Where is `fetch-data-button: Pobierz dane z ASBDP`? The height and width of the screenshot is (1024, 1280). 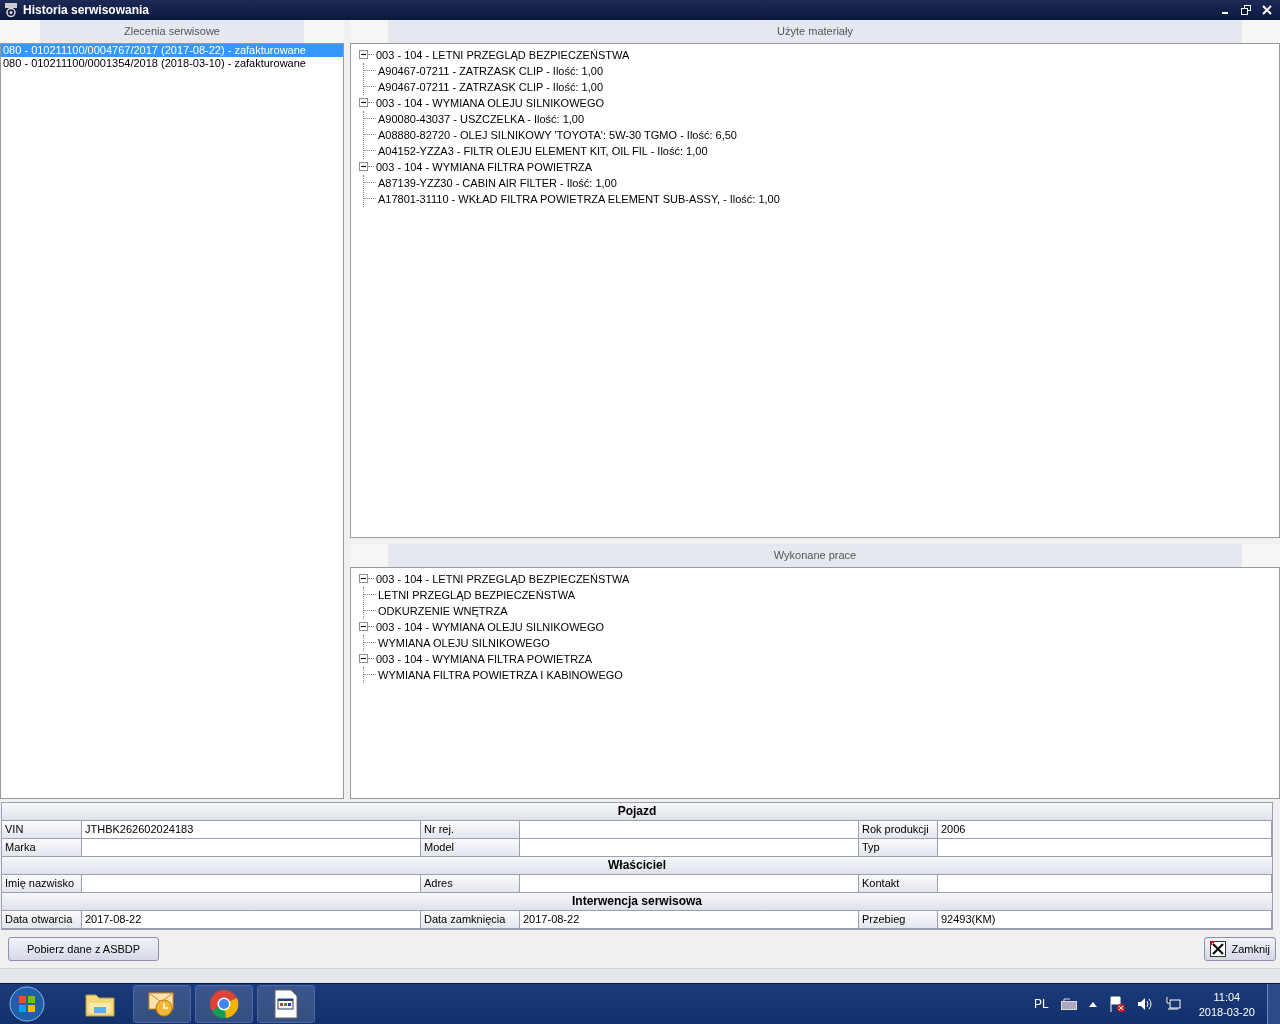
fetch-data-button: Pobierz dane z ASBDP is located at coordinates (84, 949).